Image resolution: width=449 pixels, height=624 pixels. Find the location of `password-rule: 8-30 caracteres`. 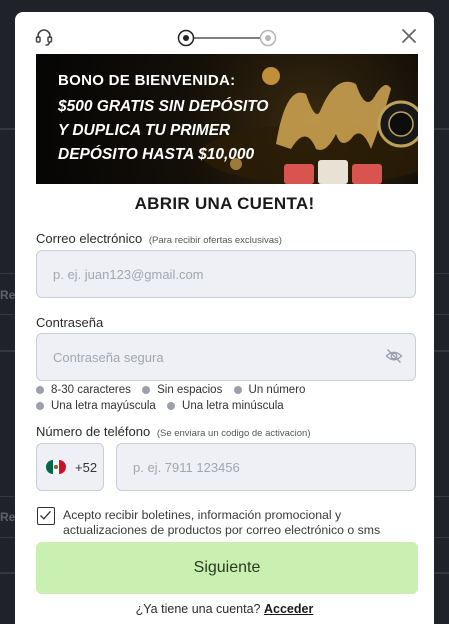

password-rule: 8-30 caracteres is located at coordinates (83, 390).